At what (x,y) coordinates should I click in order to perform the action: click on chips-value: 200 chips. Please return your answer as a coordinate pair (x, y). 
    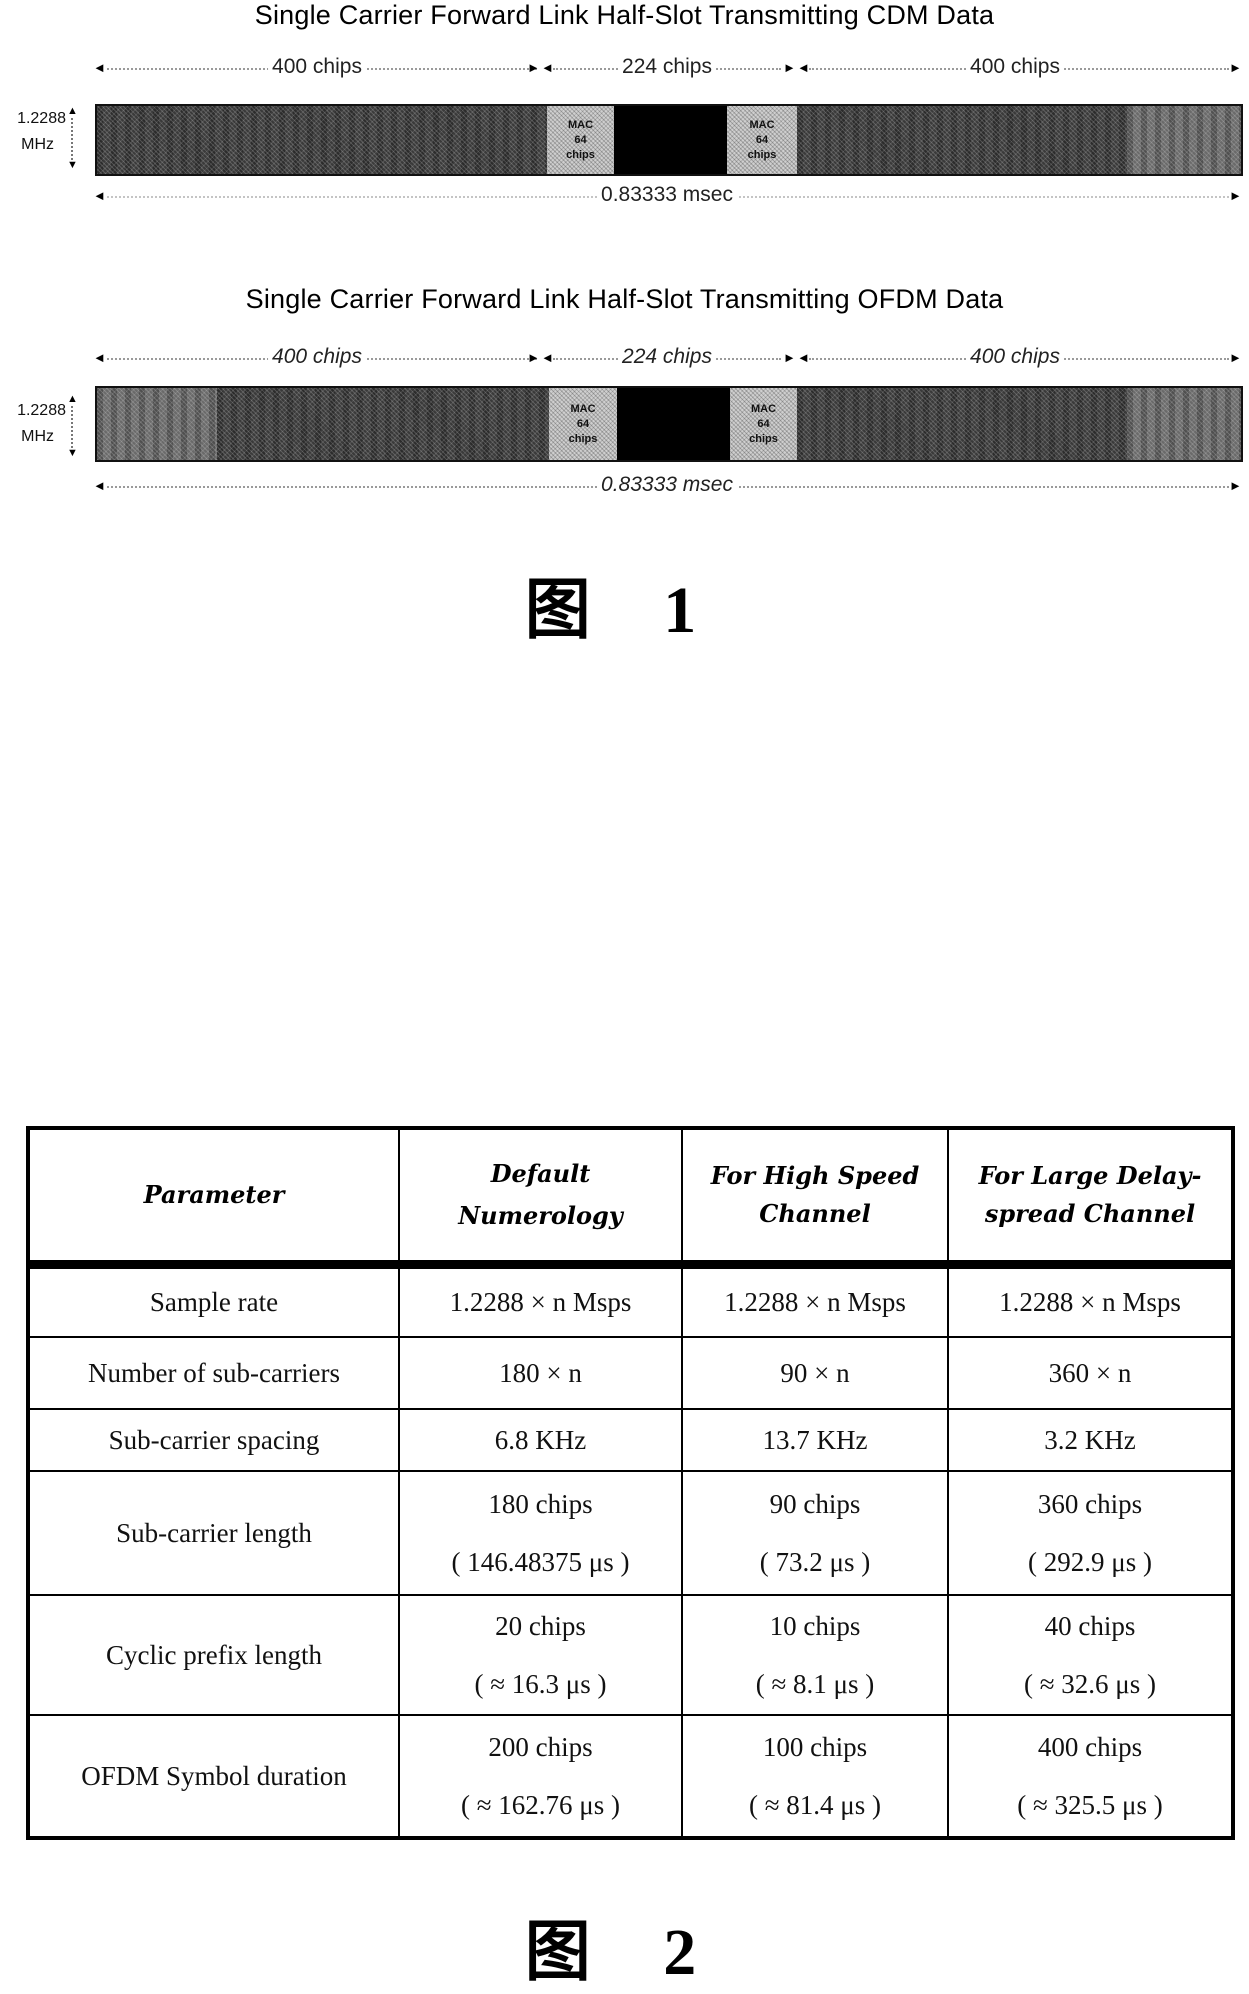
    Looking at the image, I should click on (540, 1747).